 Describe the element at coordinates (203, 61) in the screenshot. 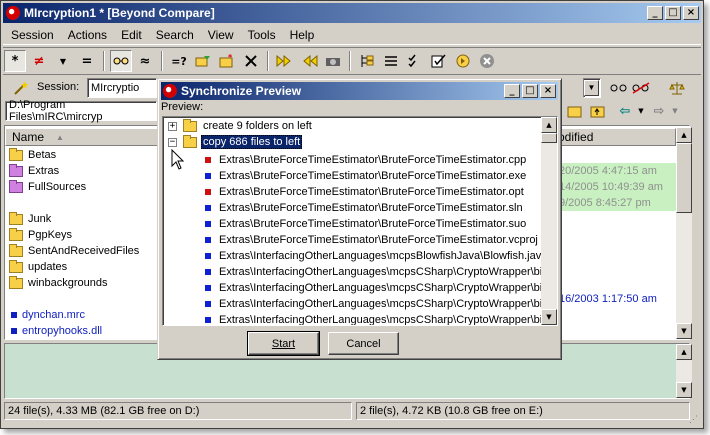

I see `copy-folder-icon` at that location.